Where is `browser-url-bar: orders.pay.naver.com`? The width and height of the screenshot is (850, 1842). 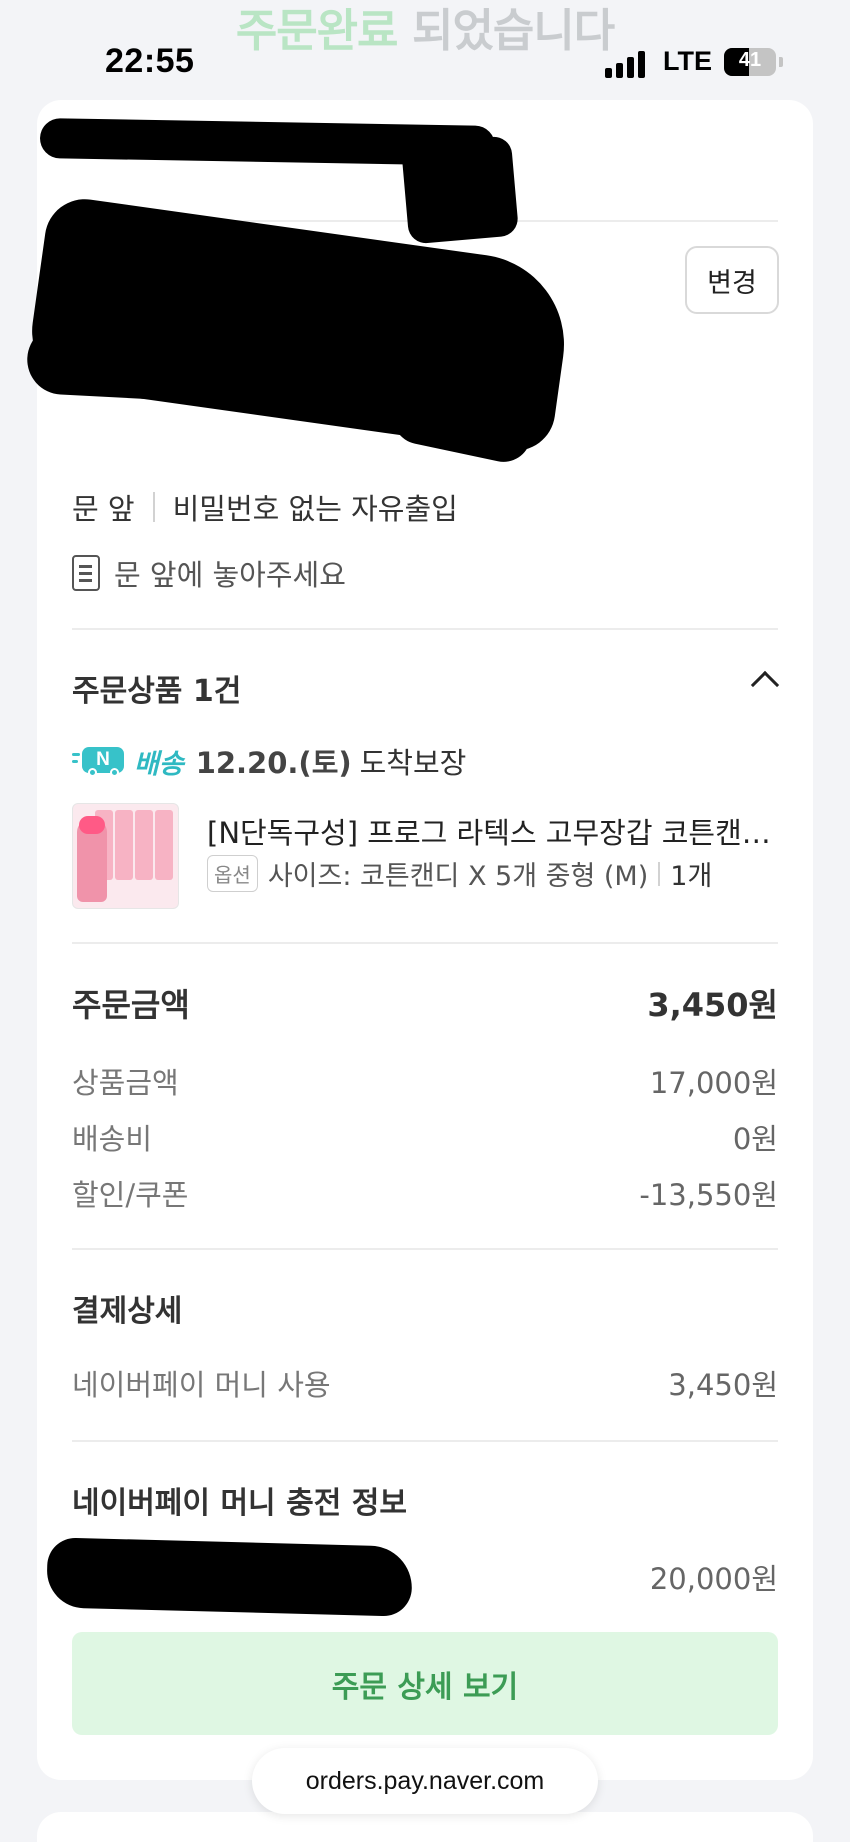
browser-url-bar: orders.pay.naver.com is located at coordinates (425, 1781).